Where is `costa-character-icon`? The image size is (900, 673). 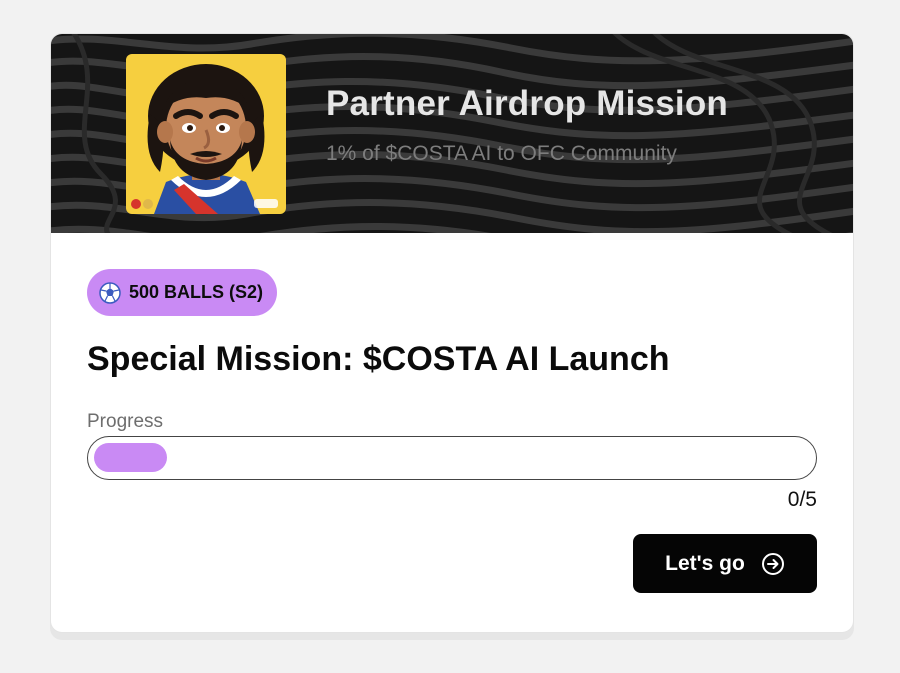
costa-character-icon is located at coordinates (204, 139).